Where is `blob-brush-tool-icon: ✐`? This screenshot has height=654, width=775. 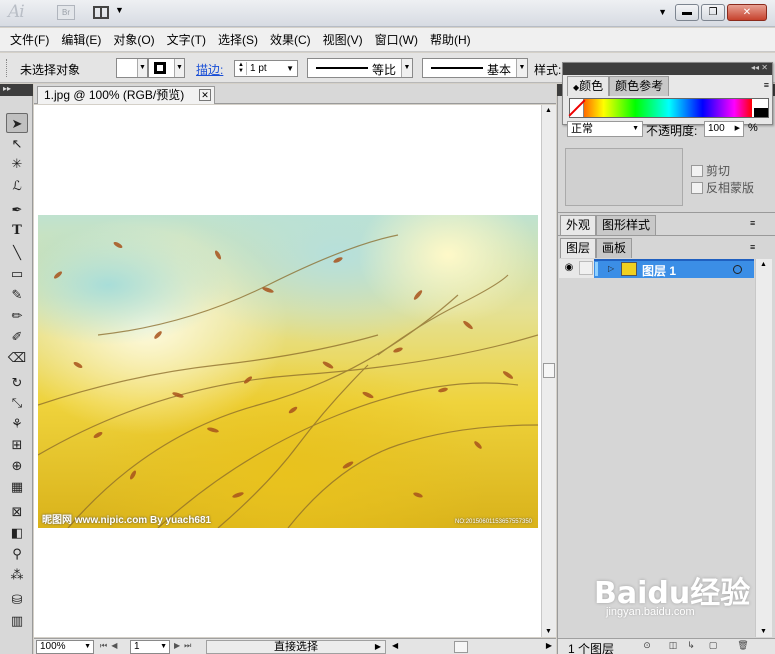 blob-brush-tool-icon: ✐ is located at coordinates (17, 337).